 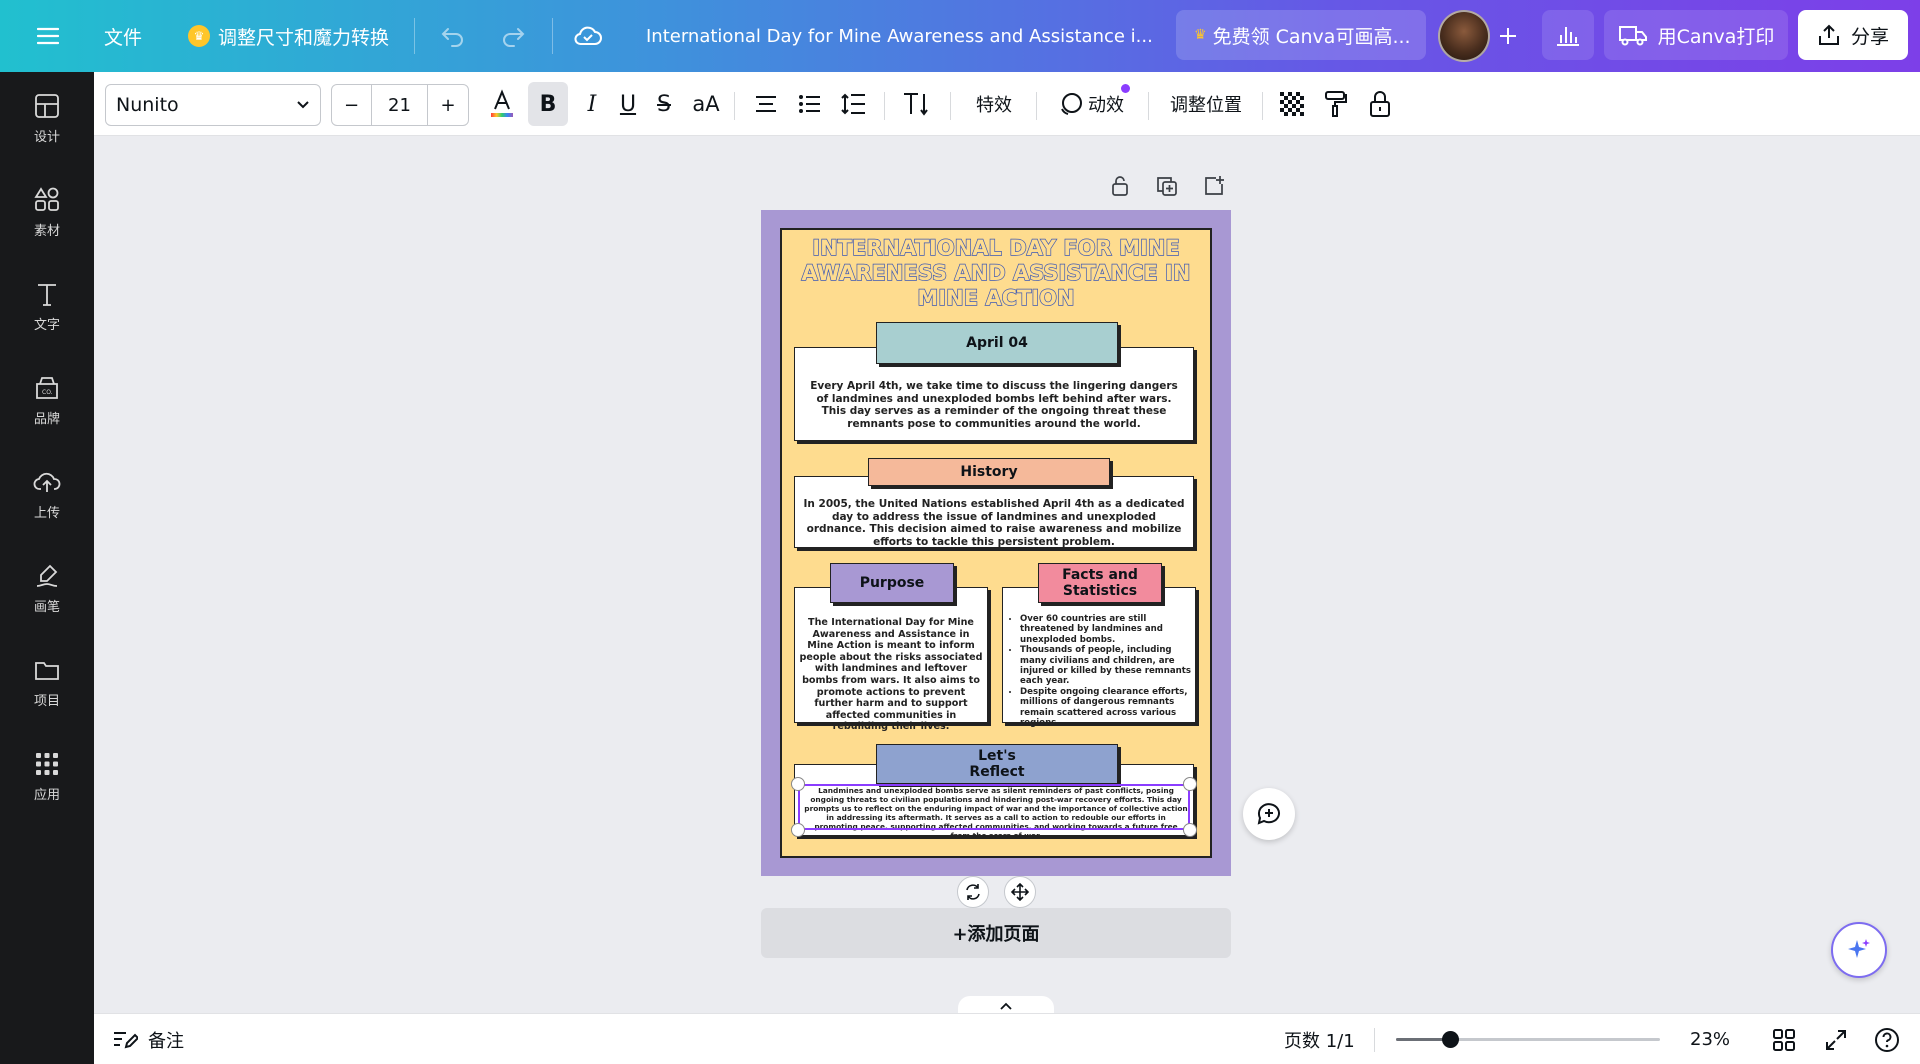 What do you see at coordinates (47, 118) in the screenshot?
I see `sidebar-item-design: 设计` at bounding box center [47, 118].